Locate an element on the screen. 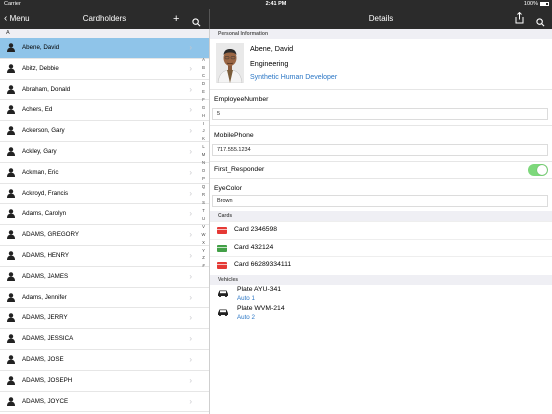  index-letter: Y is located at coordinates (203, 251).